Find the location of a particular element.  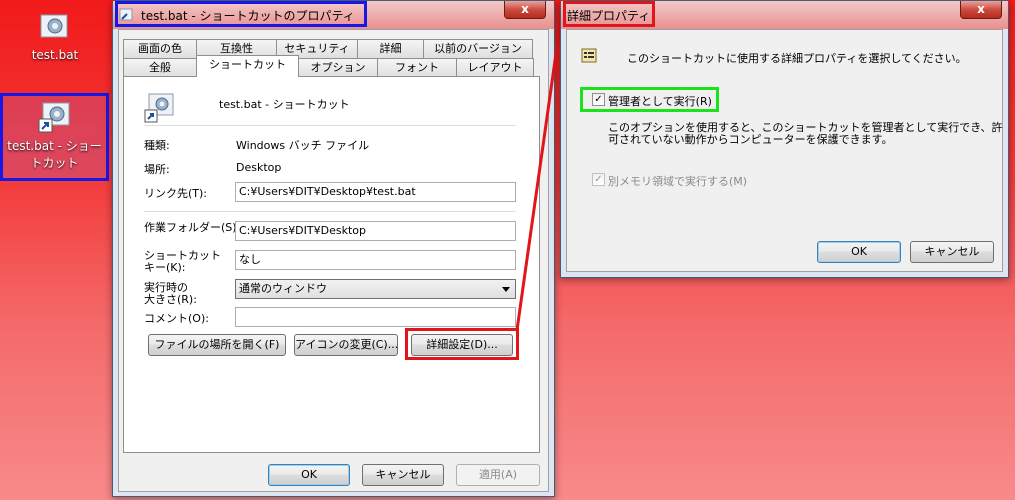

desktop-icon-label: test.bat - ショートカット is located at coordinates (54, 154).